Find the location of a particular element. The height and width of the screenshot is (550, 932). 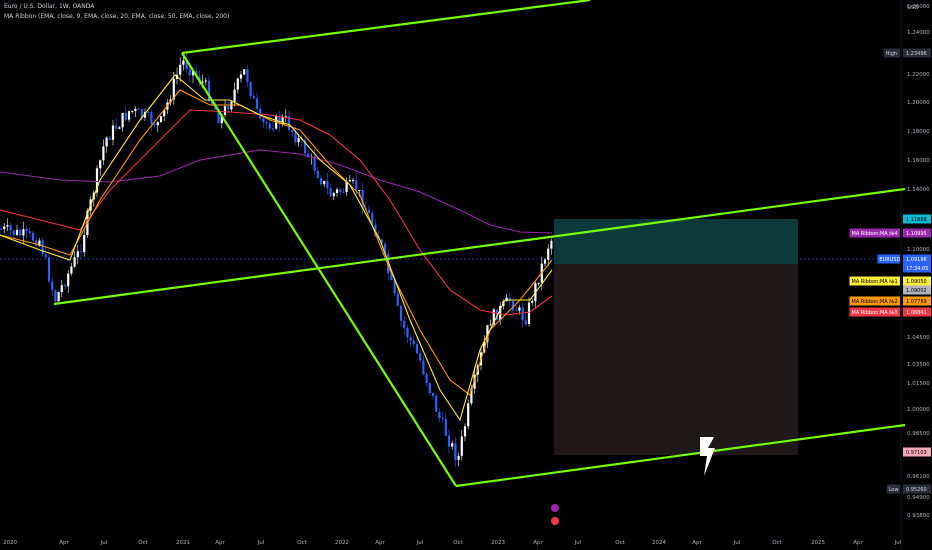

event-marker-icon is located at coordinates (555, 508).